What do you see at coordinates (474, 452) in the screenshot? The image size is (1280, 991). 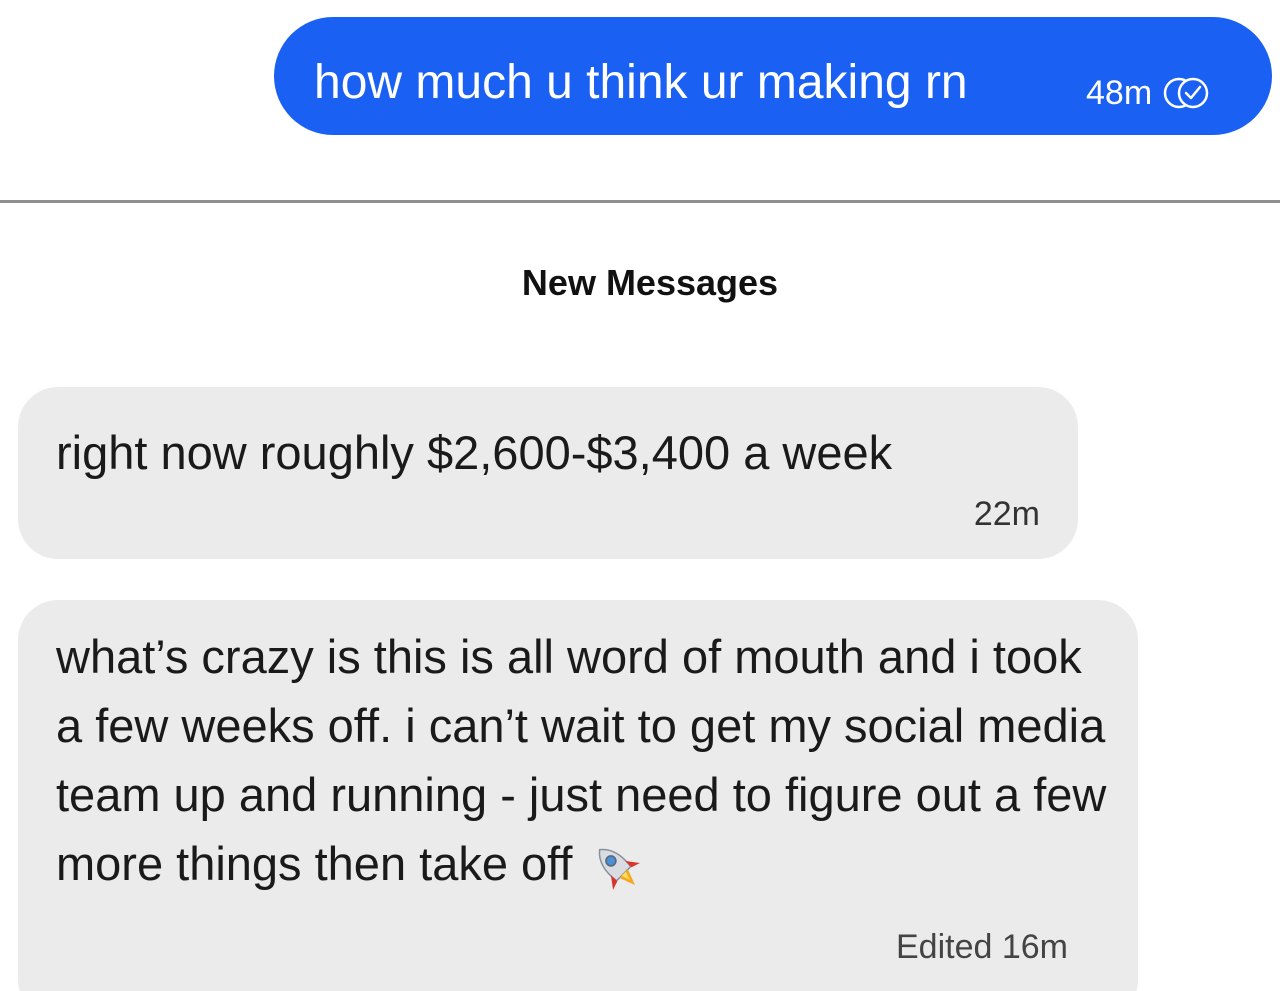 I see `incoming-message-text: right now roughly $2,600-$3,400 a week` at bounding box center [474, 452].